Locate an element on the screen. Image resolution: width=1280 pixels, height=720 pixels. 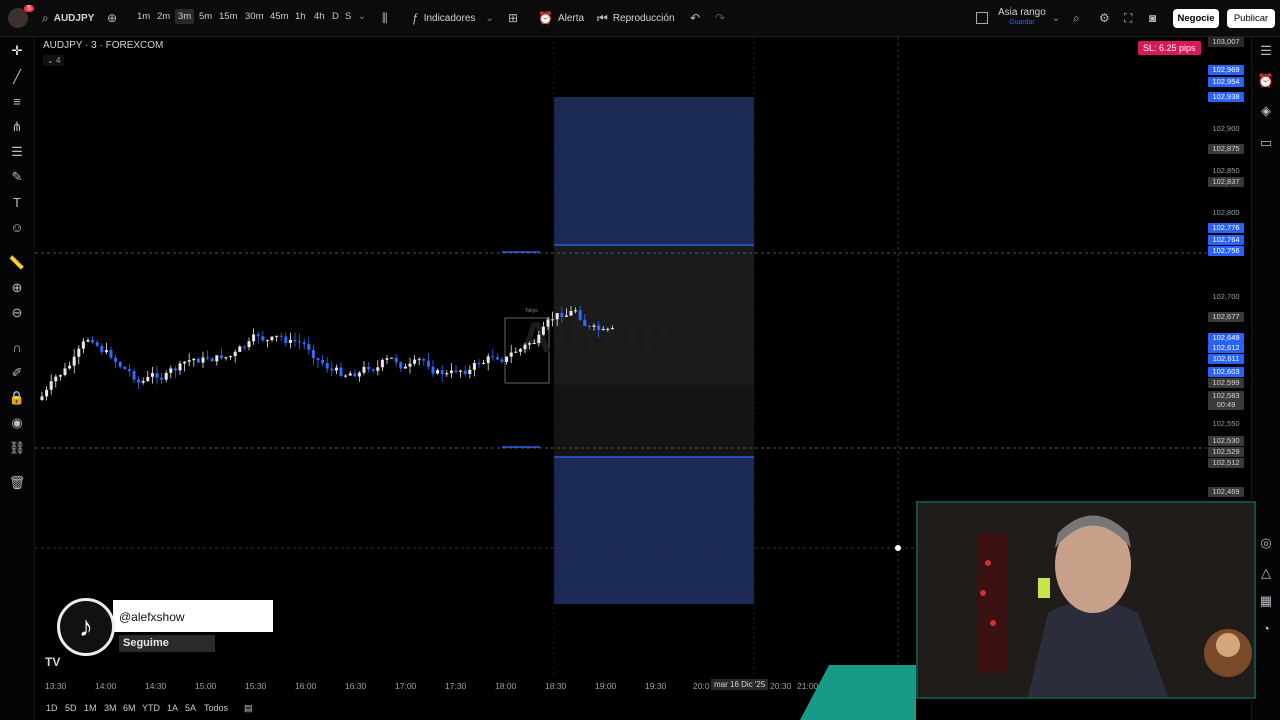
eye-icon: ◉ is located at coordinates (17, 423).